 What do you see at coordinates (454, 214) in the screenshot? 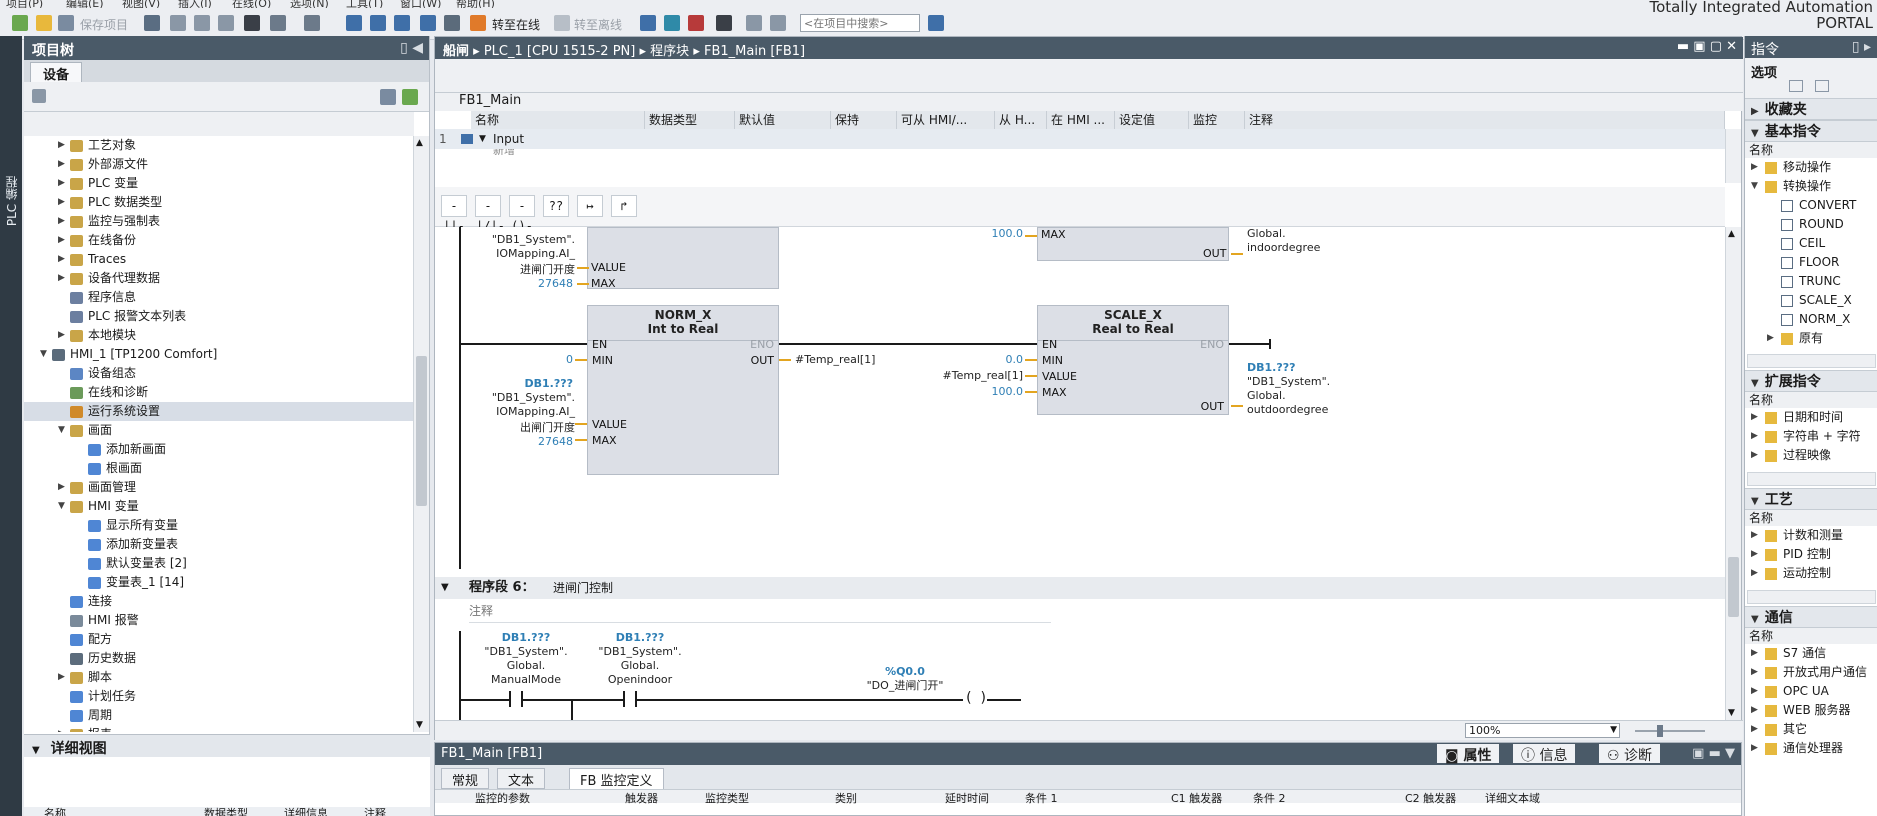
I see `no-contact-button: -||-` at bounding box center [454, 214].